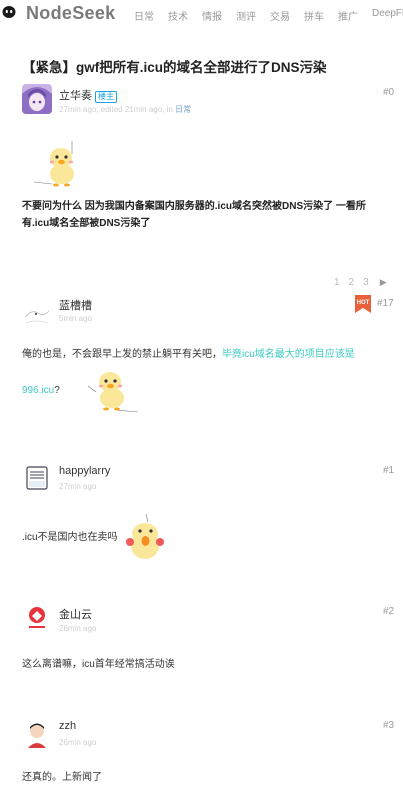 The image size is (403, 800). Describe the element at coordinates (178, 15) in the screenshot. I see `nav-item-tech: 技术` at that location.